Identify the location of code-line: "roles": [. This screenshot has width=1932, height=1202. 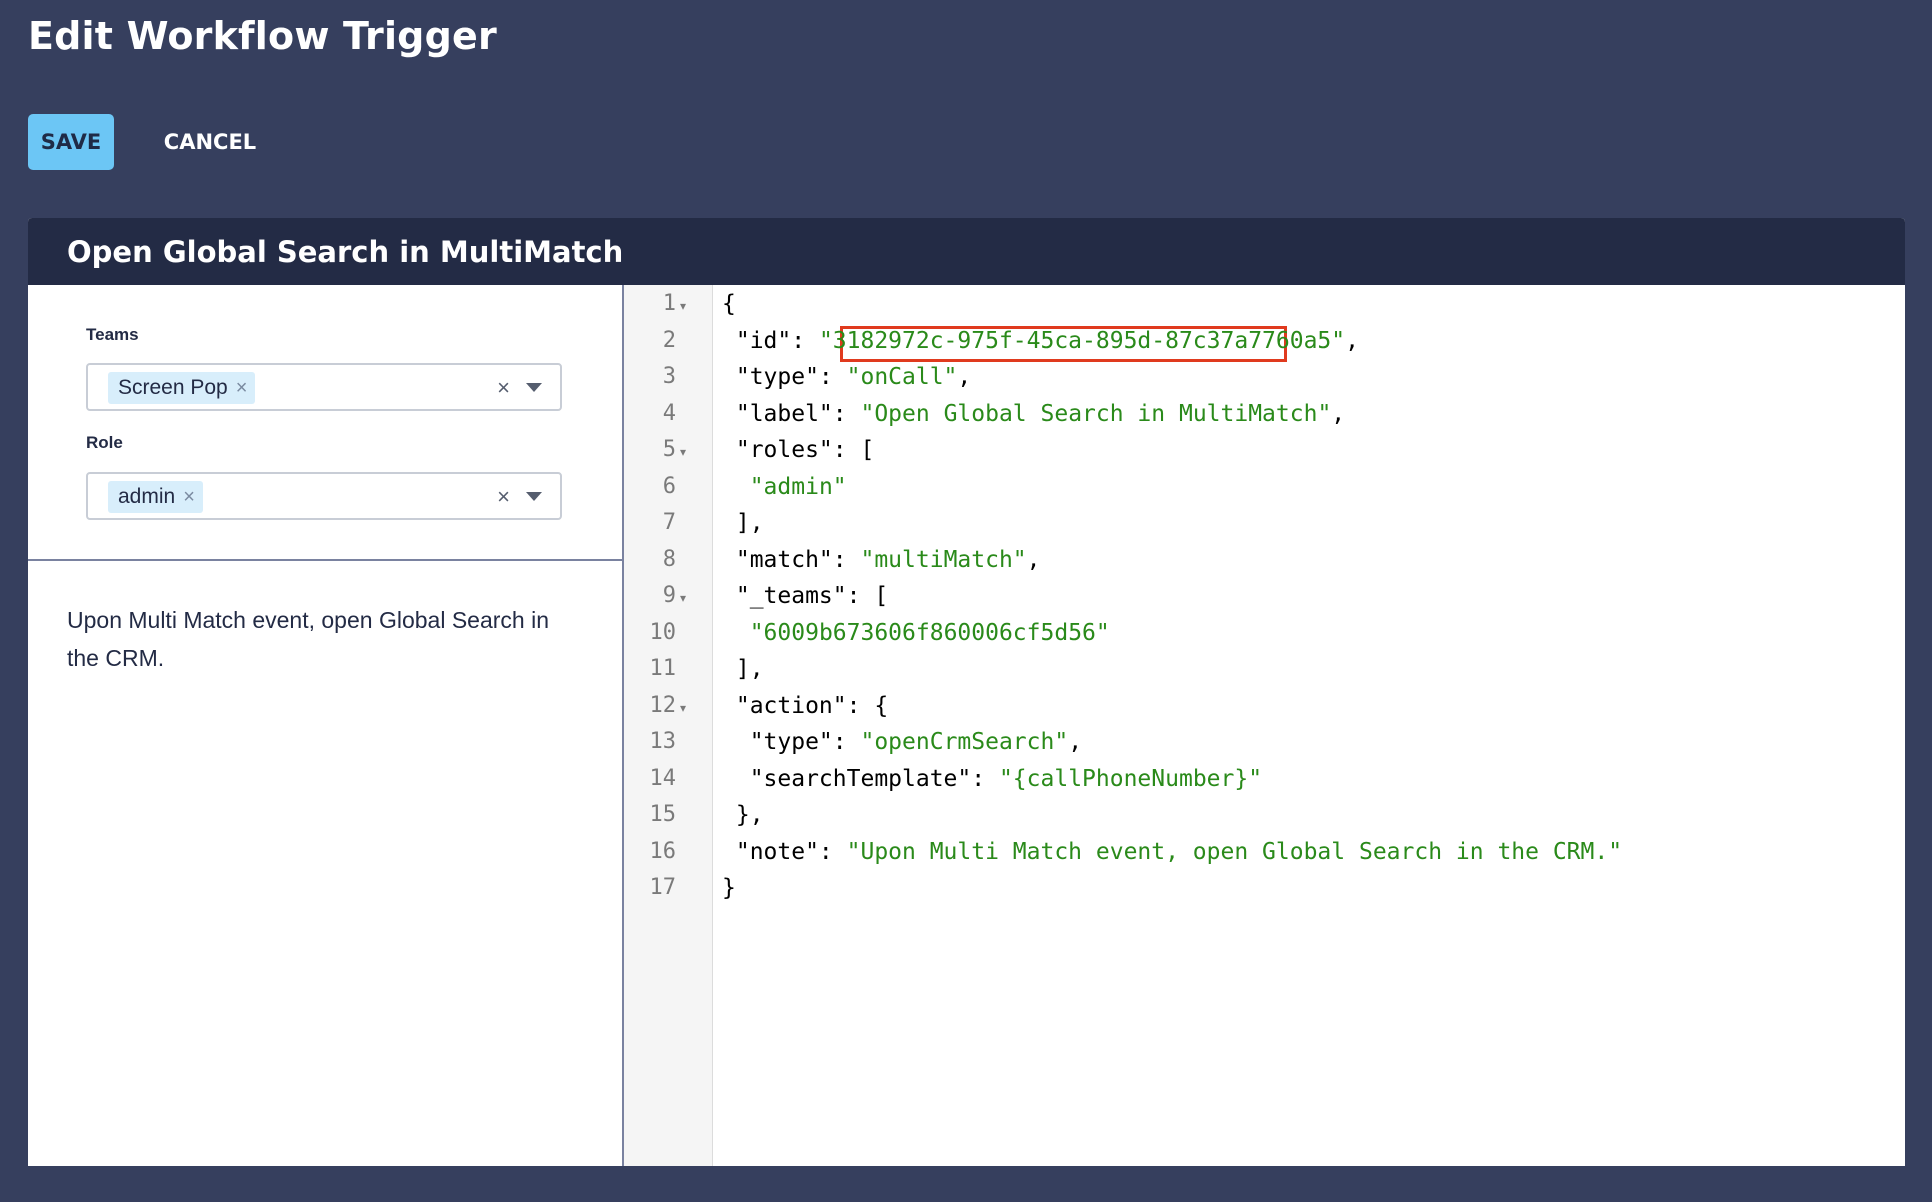
(798, 450).